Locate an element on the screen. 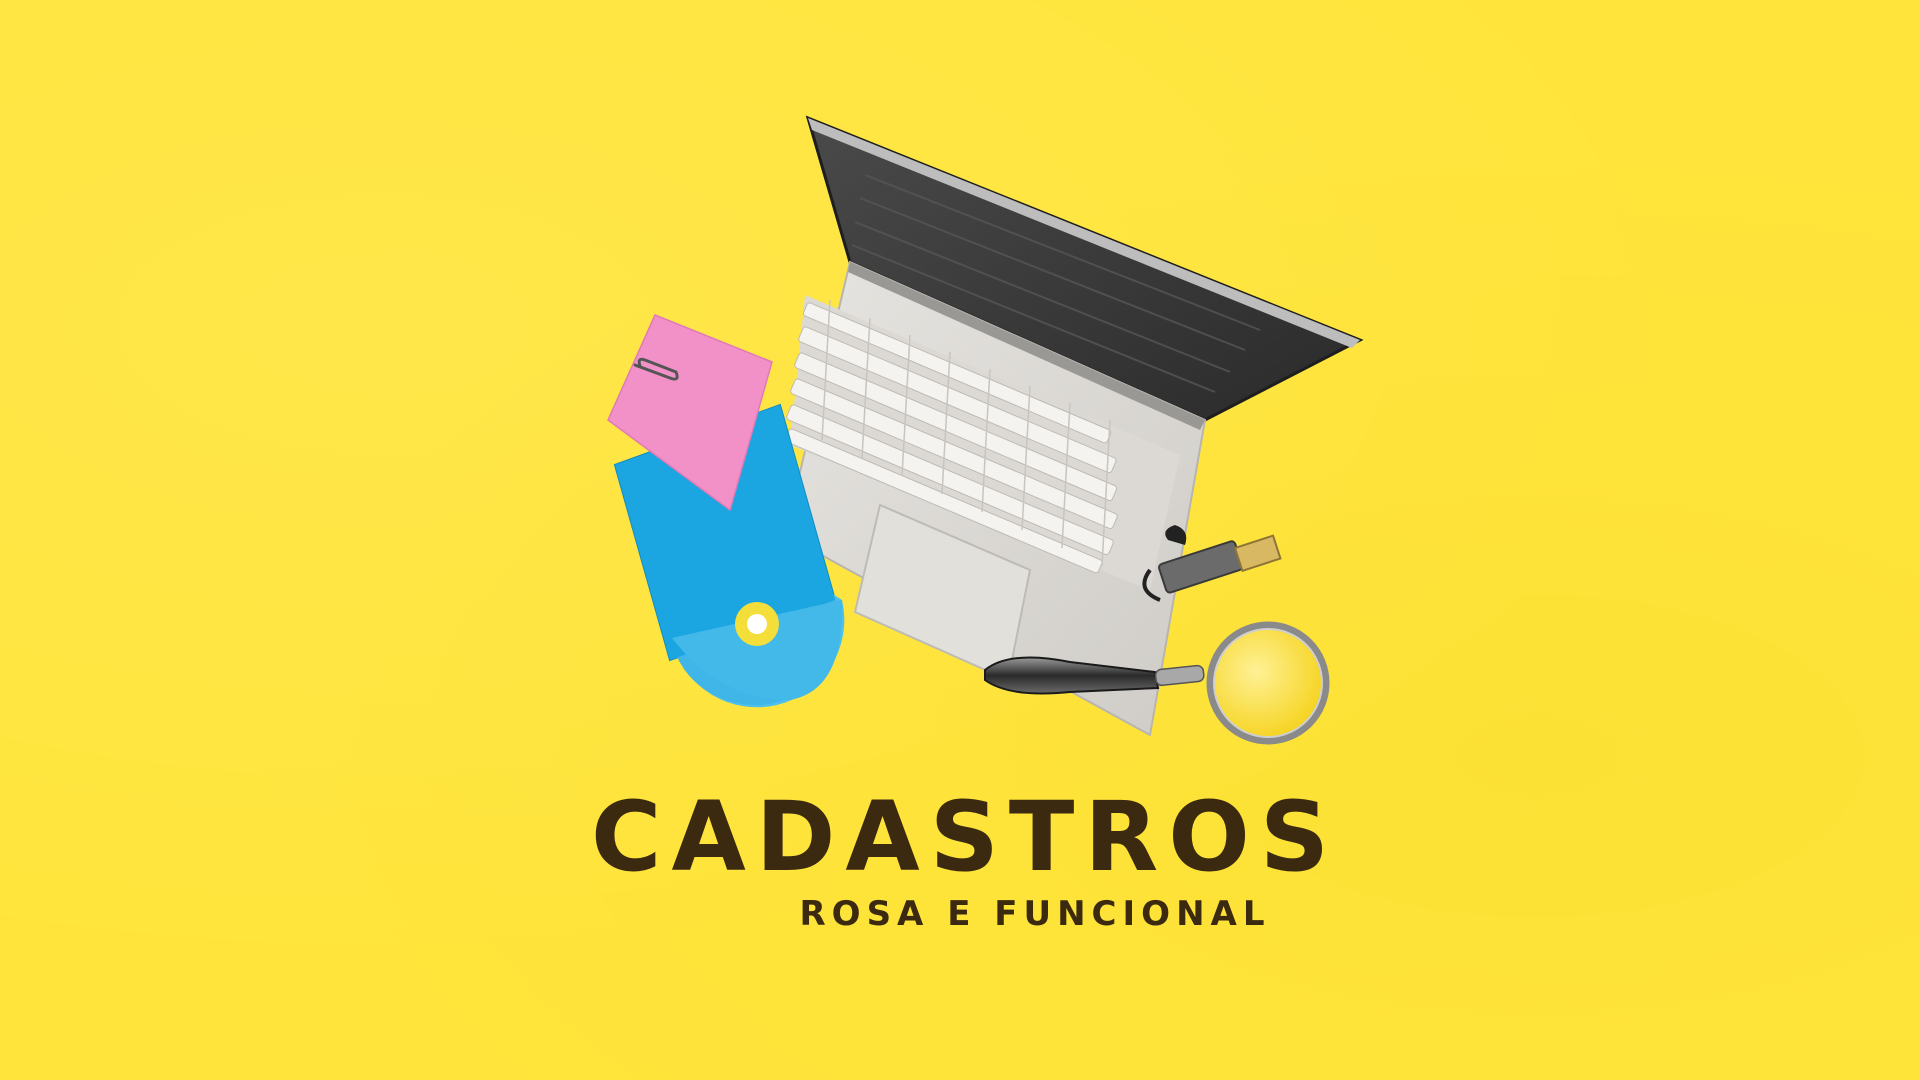  main-title: CADASTROS is located at coordinates (965, 837).